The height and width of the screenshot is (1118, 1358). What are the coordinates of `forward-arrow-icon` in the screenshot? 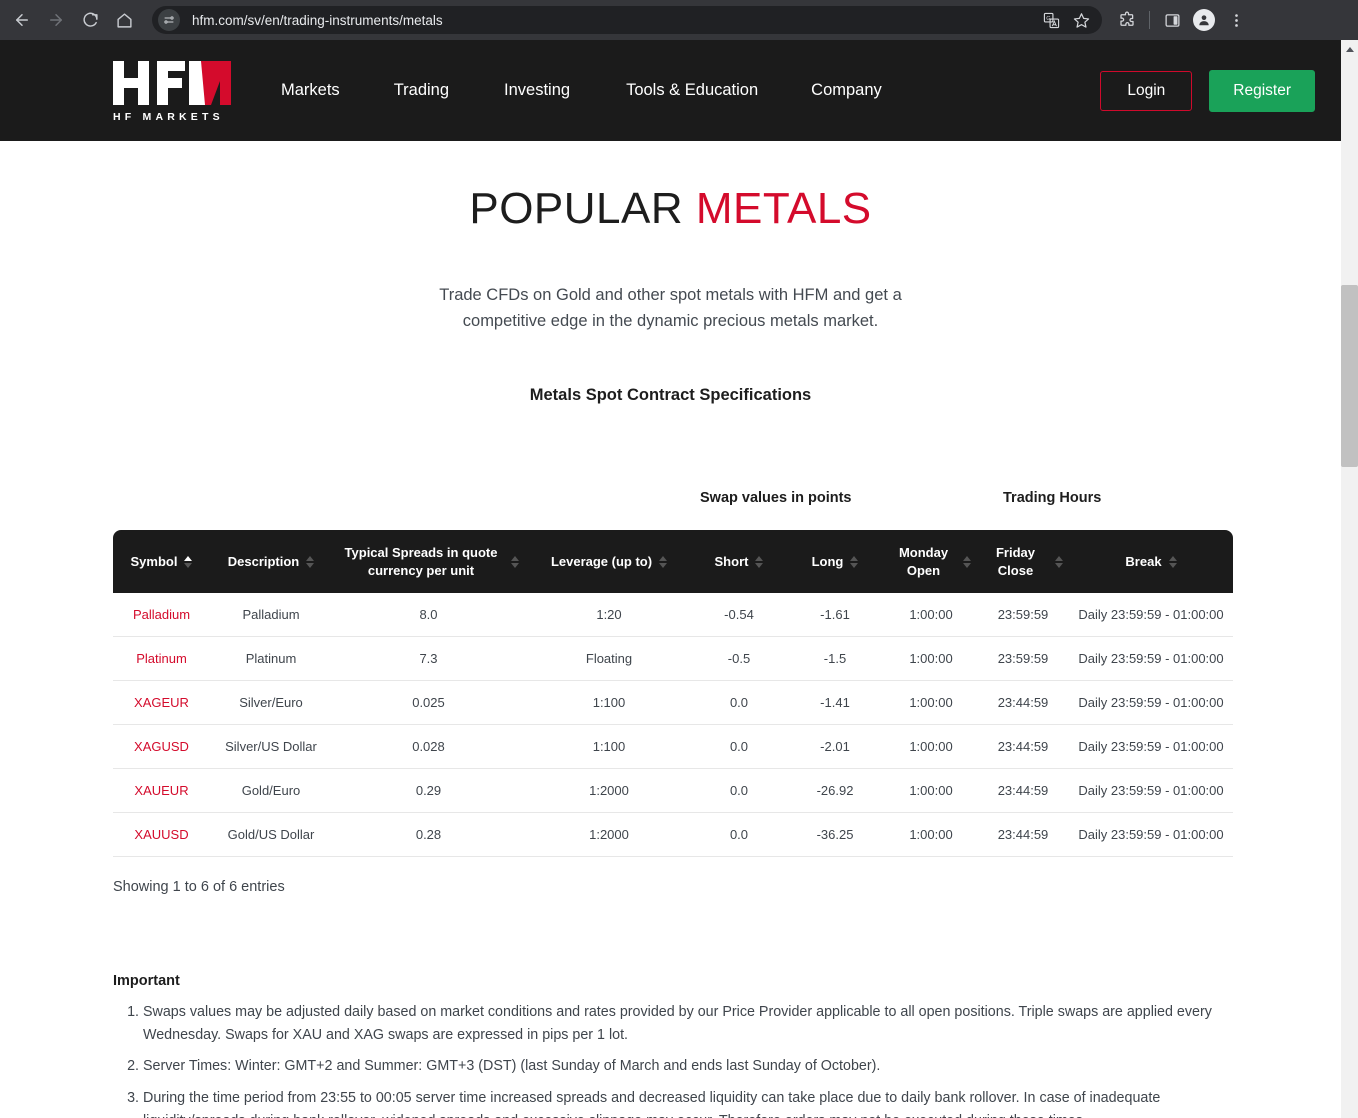 It's located at (56, 20).